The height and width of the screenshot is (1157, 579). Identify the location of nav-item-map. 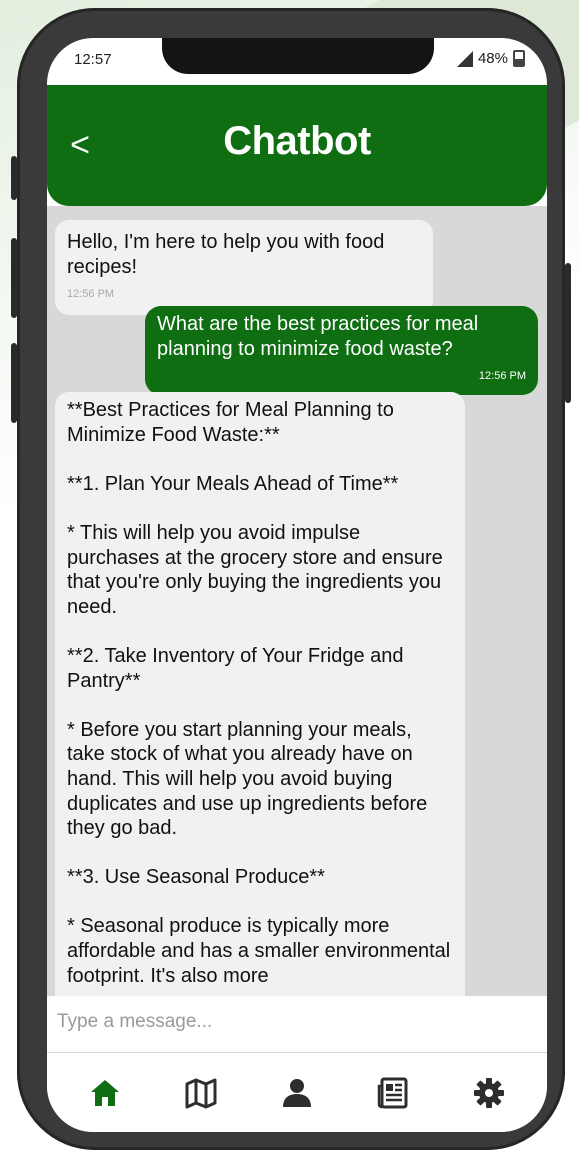
(201, 1093).